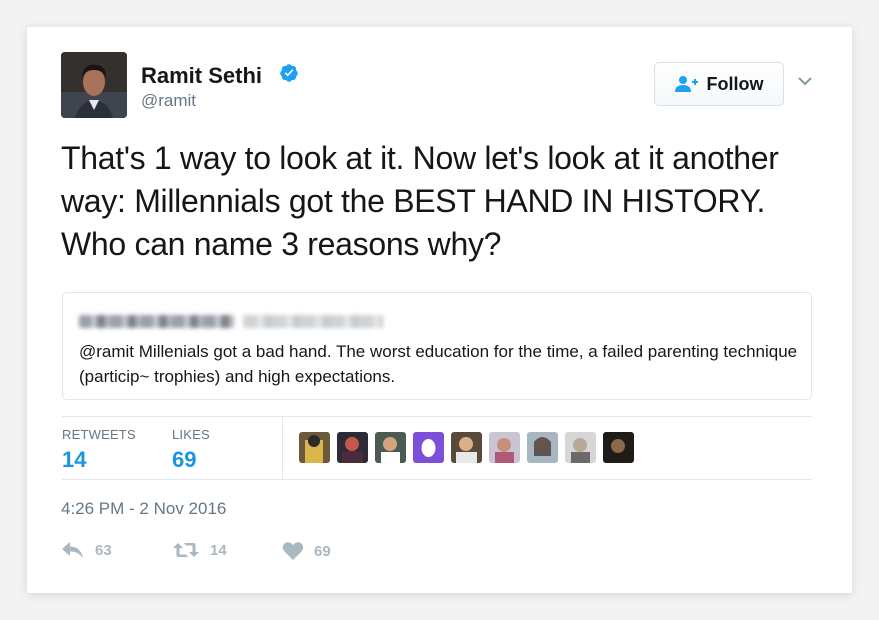 The image size is (879, 620). I want to click on quoted-author-handle-redacted, so click(313, 321).